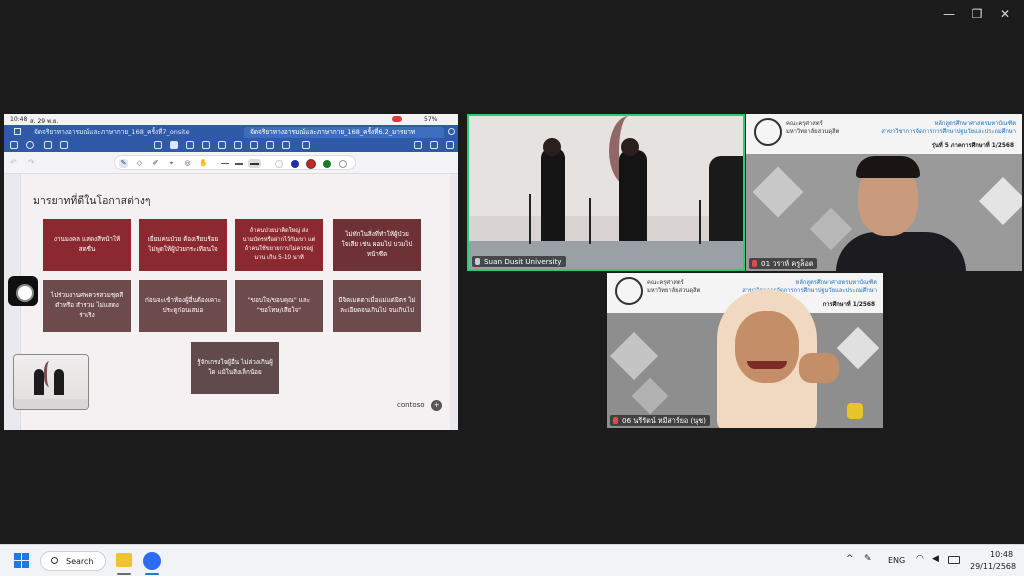 The height and width of the screenshot is (576, 1024). Describe the element at coordinates (972, 146) in the screenshot. I see `tile-cohort: รุ่นที่ 5 ภาคการศึกษาที่ 1/2568` at that location.